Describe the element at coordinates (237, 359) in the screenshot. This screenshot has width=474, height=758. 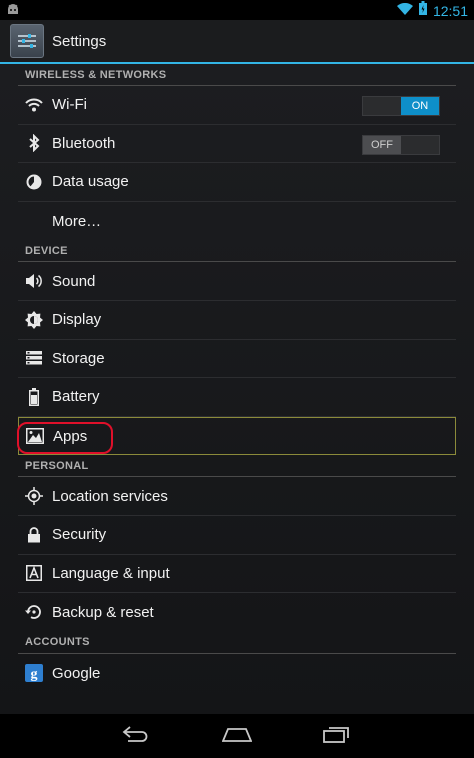
I see `settings-item-storage: Storage` at that location.